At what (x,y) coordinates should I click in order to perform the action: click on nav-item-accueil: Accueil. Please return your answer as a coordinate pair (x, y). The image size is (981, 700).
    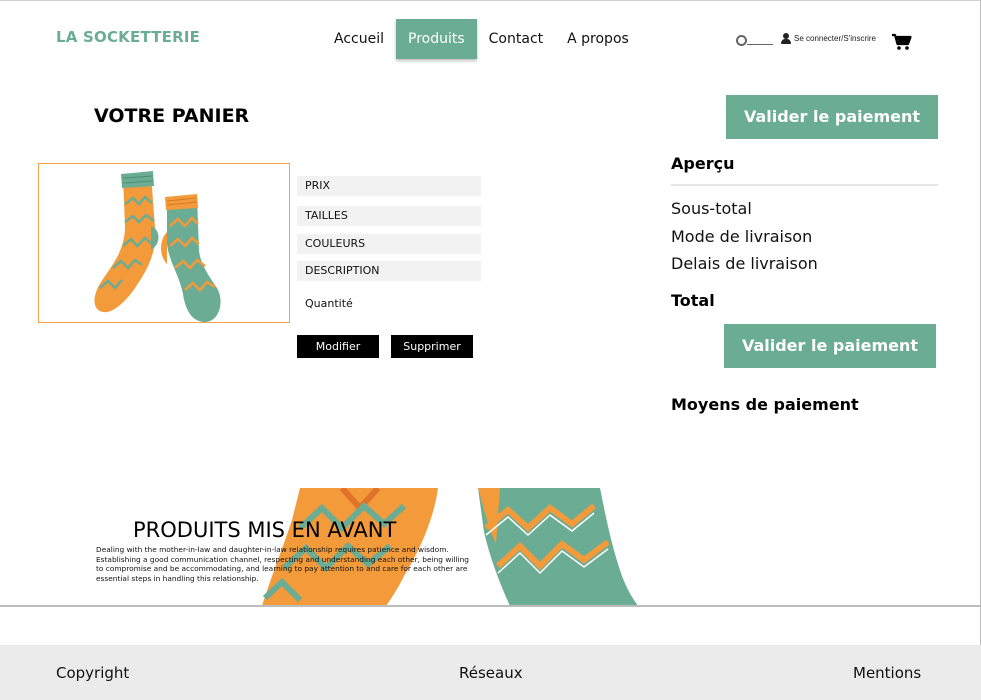
    Looking at the image, I should click on (359, 39).